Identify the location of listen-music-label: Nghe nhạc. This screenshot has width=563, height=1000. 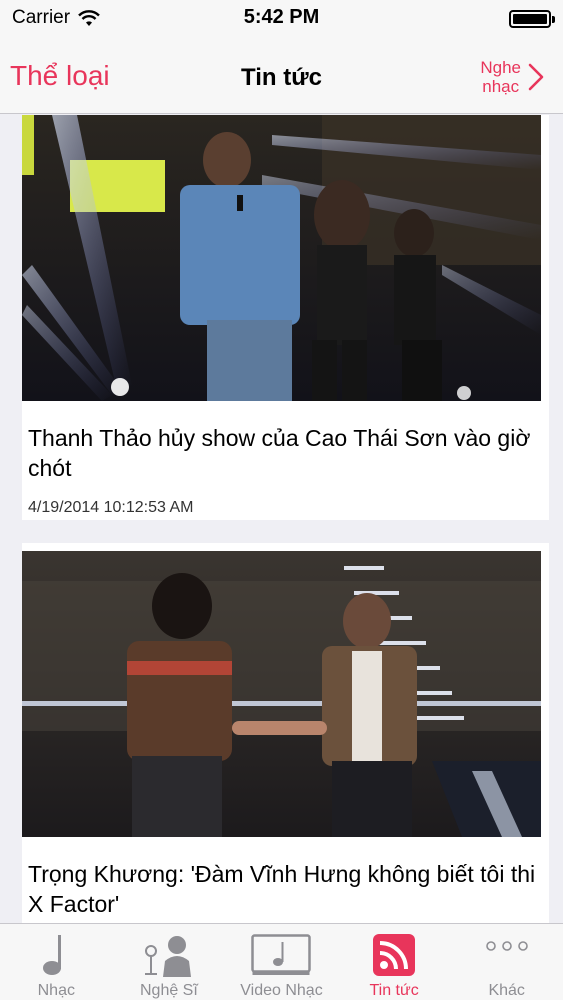
(500, 77).